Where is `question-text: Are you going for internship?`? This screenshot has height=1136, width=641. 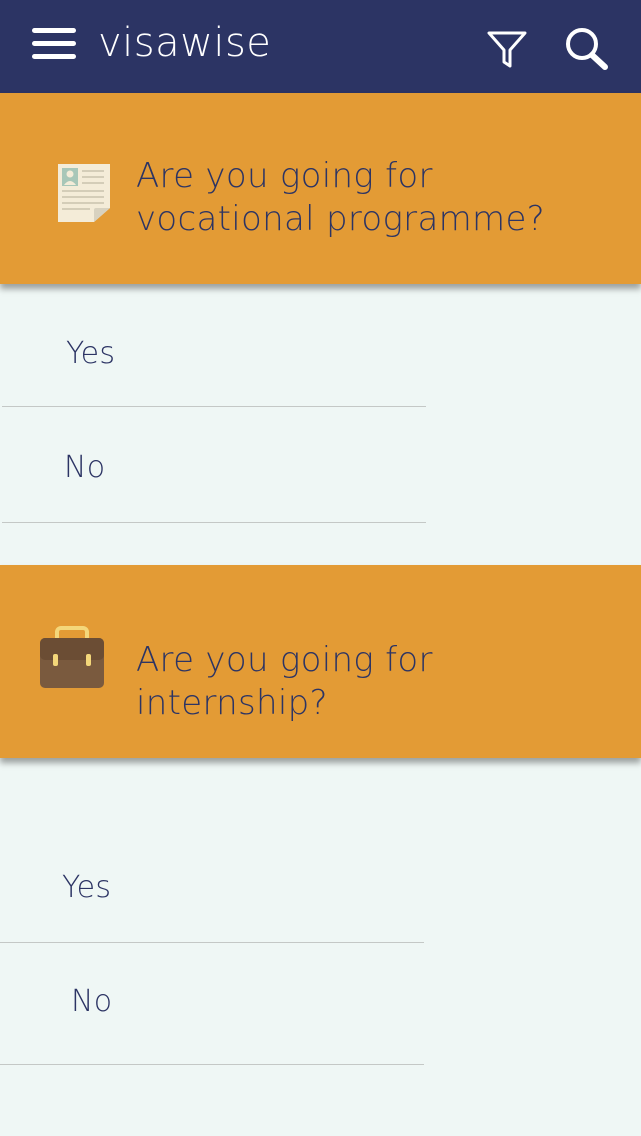 question-text: Are you going for internship? is located at coordinates (284, 681).